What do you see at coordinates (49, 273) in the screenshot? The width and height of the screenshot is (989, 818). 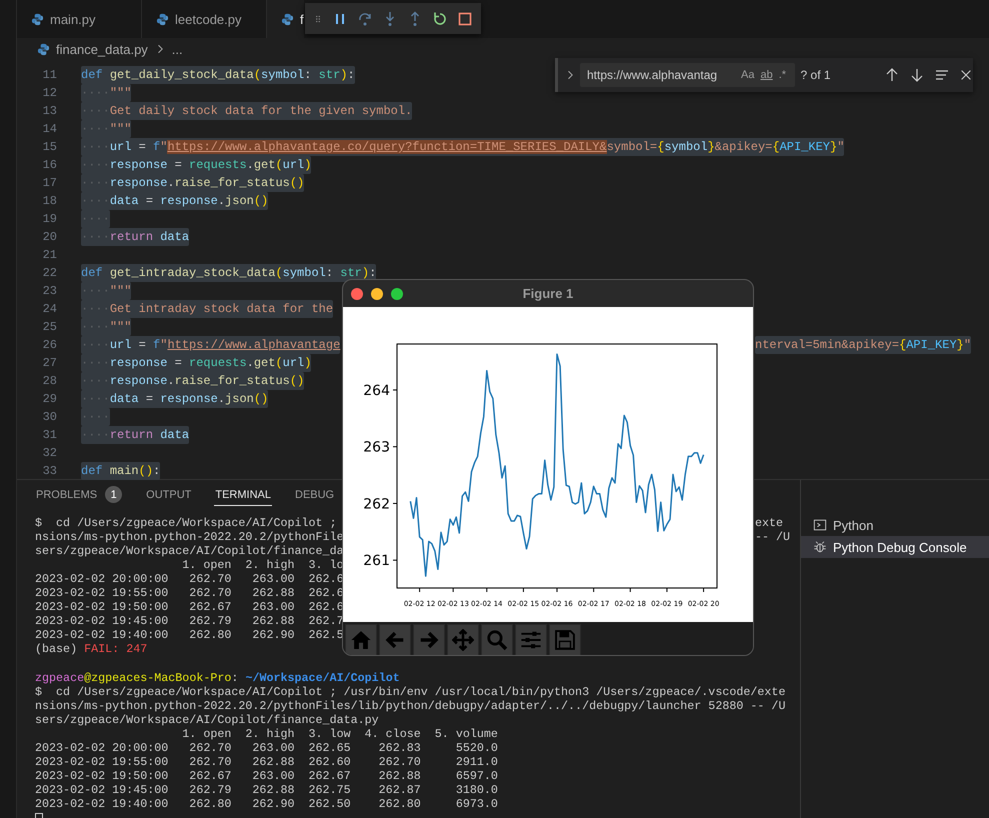 I see `line-number: 22` at bounding box center [49, 273].